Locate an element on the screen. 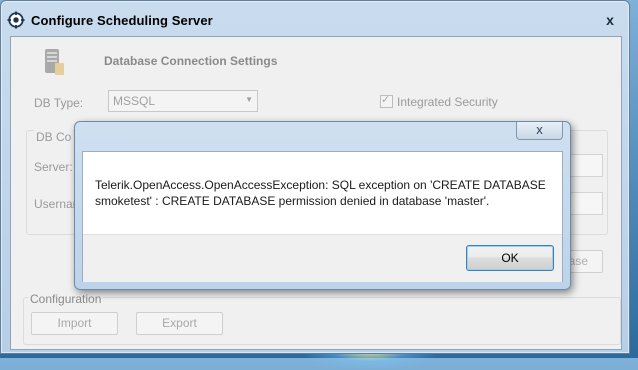 The width and height of the screenshot is (638, 370). chevron-down-icon: ▼ is located at coordinates (249, 99).